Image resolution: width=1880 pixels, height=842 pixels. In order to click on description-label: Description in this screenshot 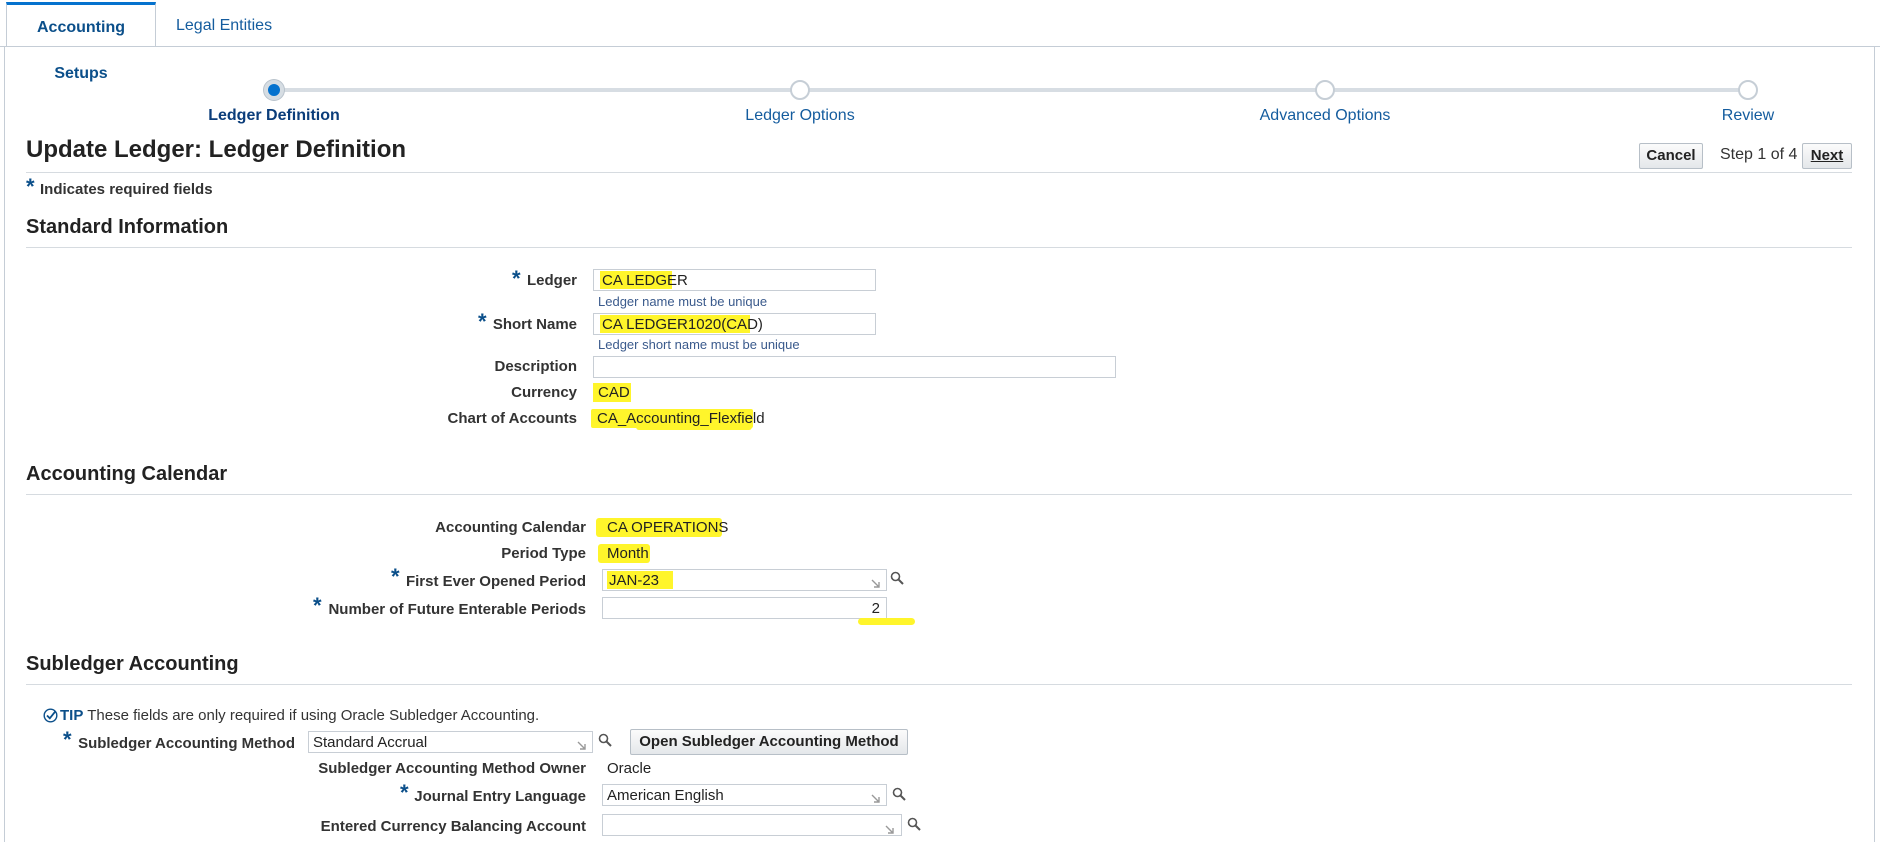, I will do `click(535, 366)`.